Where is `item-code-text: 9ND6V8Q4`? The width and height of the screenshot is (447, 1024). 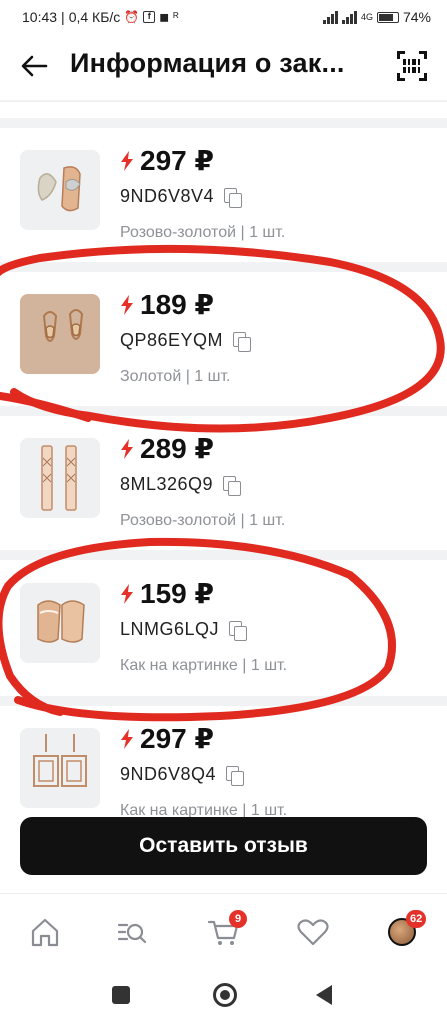
item-code-text: 9ND6V8Q4 is located at coordinates (168, 774).